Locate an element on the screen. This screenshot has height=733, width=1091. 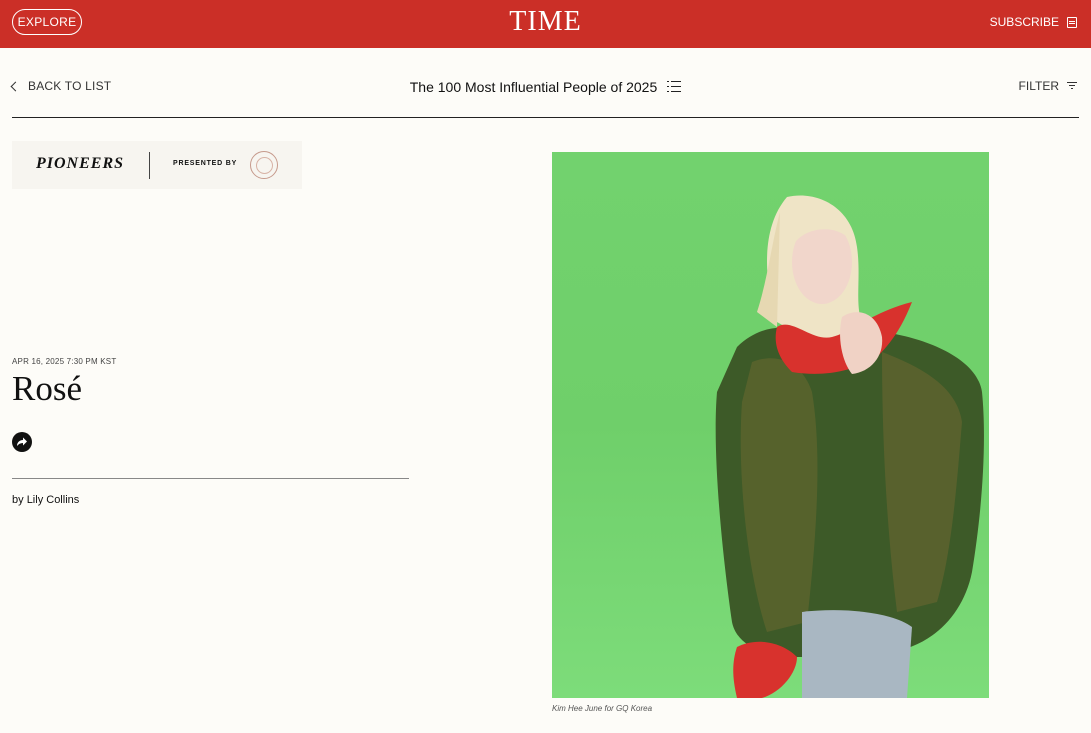
time-logo: TIME is located at coordinates (545, 22).